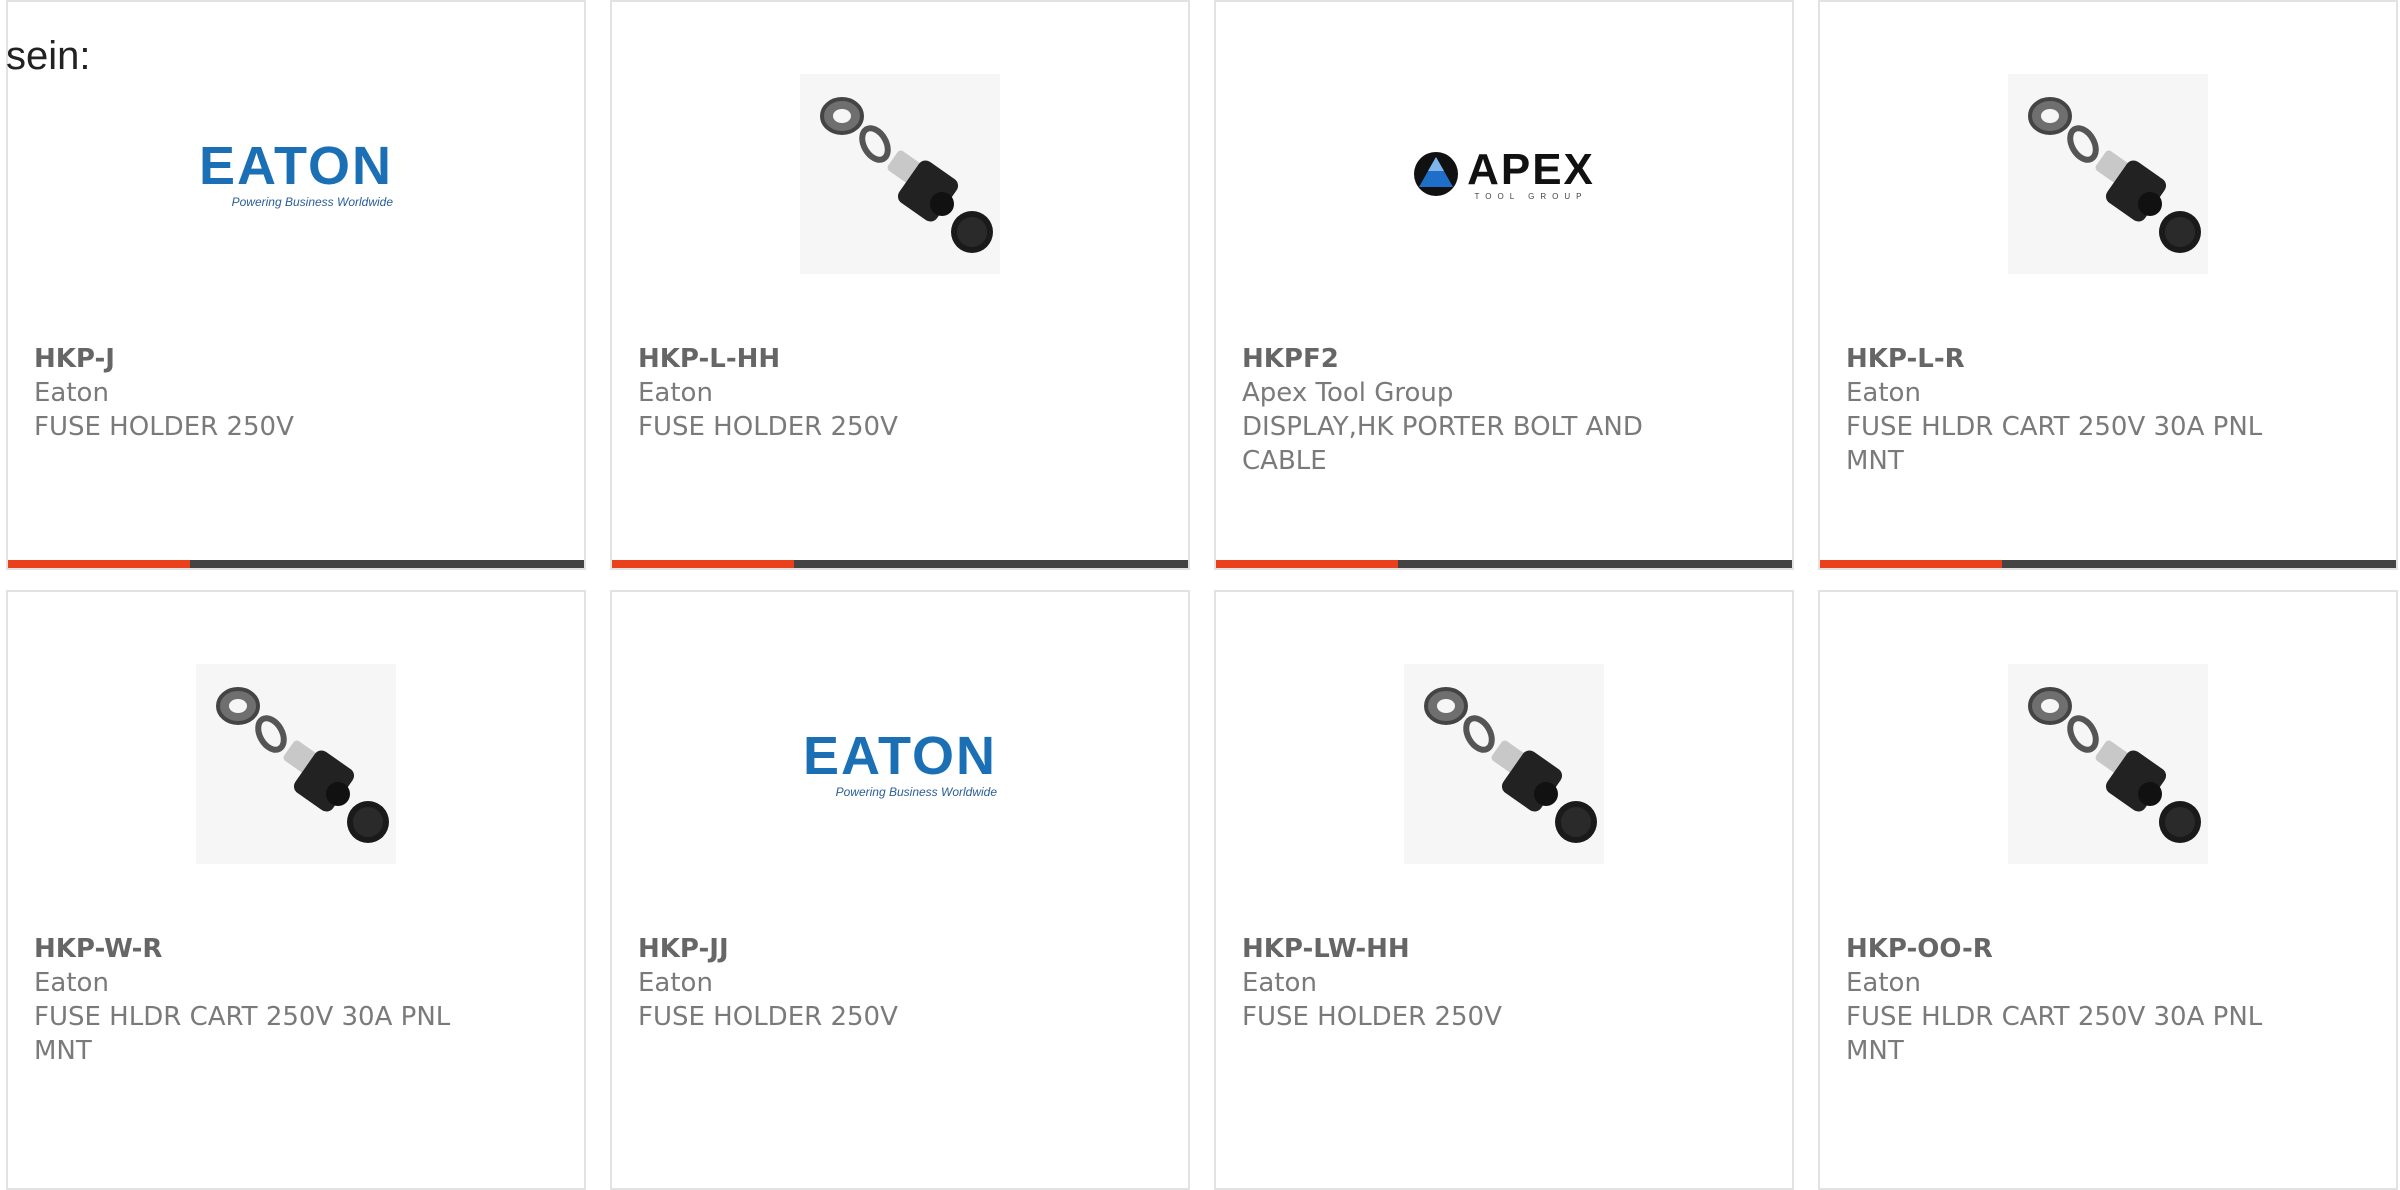 This screenshot has height=1190, width=2400. Describe the element at coordinates (1905, 359) in the screenshot. I see `part-number-link: HKP-L-R` at that location.